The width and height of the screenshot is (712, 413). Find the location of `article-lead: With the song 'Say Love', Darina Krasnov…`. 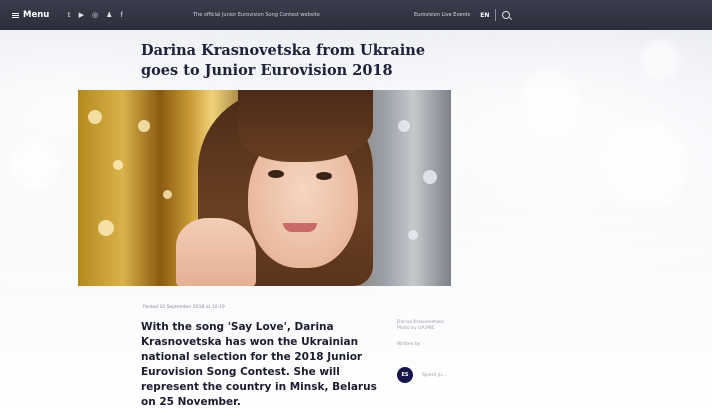

article-lead: With the song 'Say Love', Darina Krasnov… is located at coordinates (259, 364).